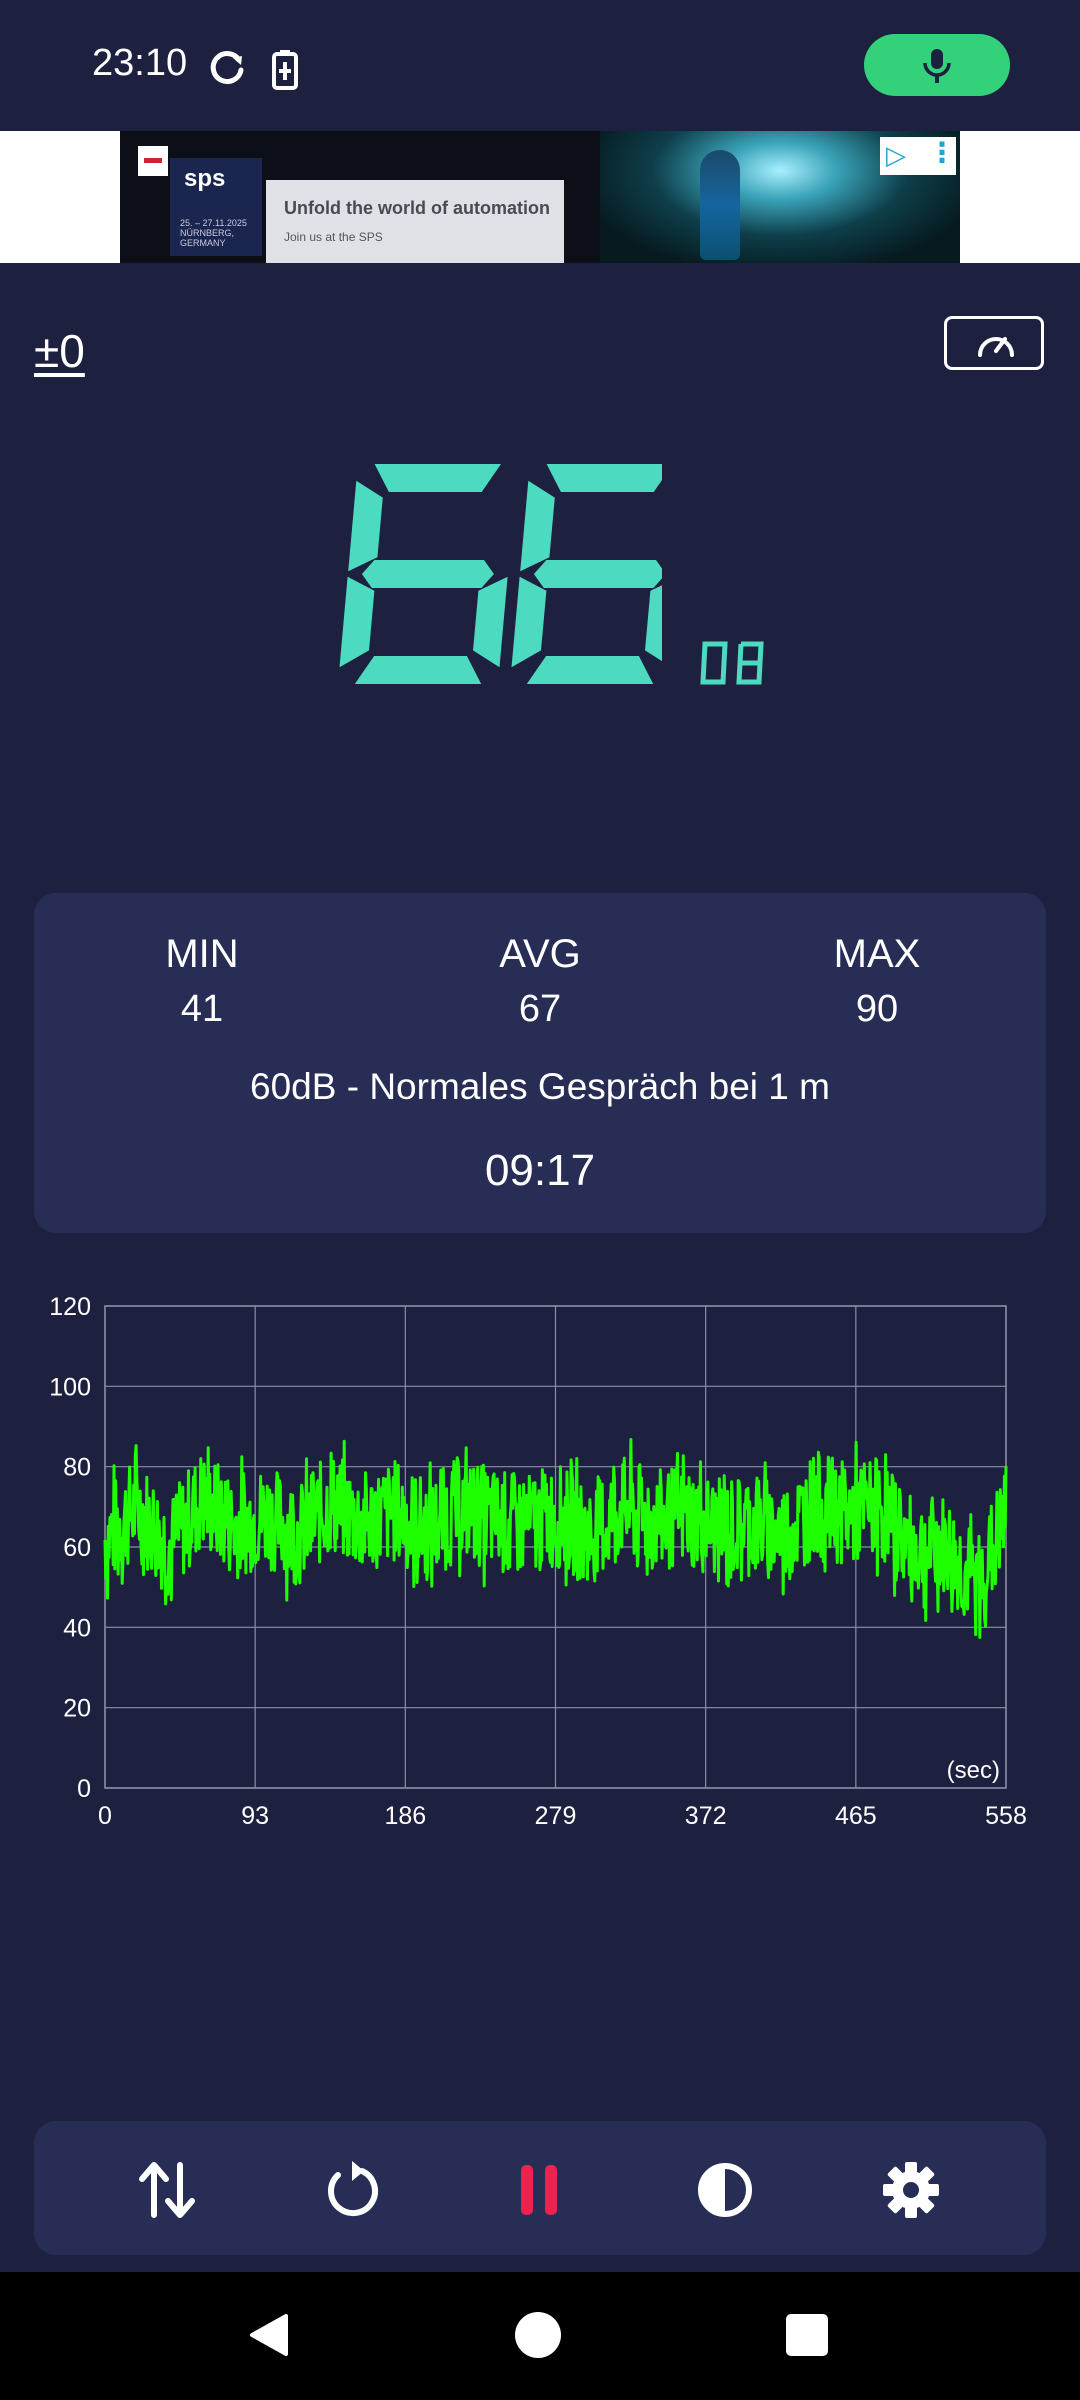  Describe the element at coordinates (896, 155) in the screenshot. I see `ad-choices-icon: ▷` at that location.